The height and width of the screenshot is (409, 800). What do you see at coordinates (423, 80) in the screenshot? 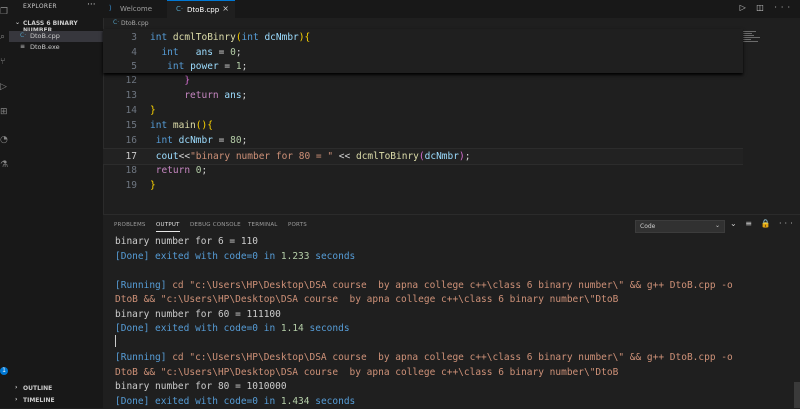
I see `code-line: 12 }` at bounding box center [423, 80].